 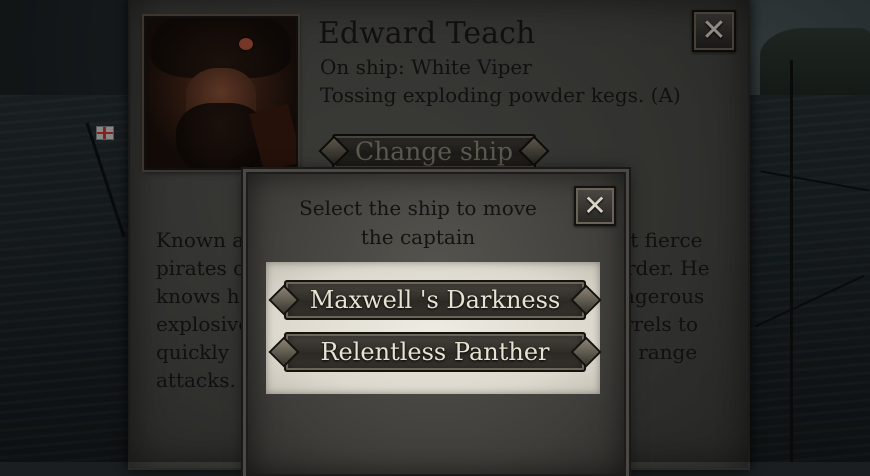 I want to click on ship-option-label: Relentless Panther, so click(x=435, y=352).